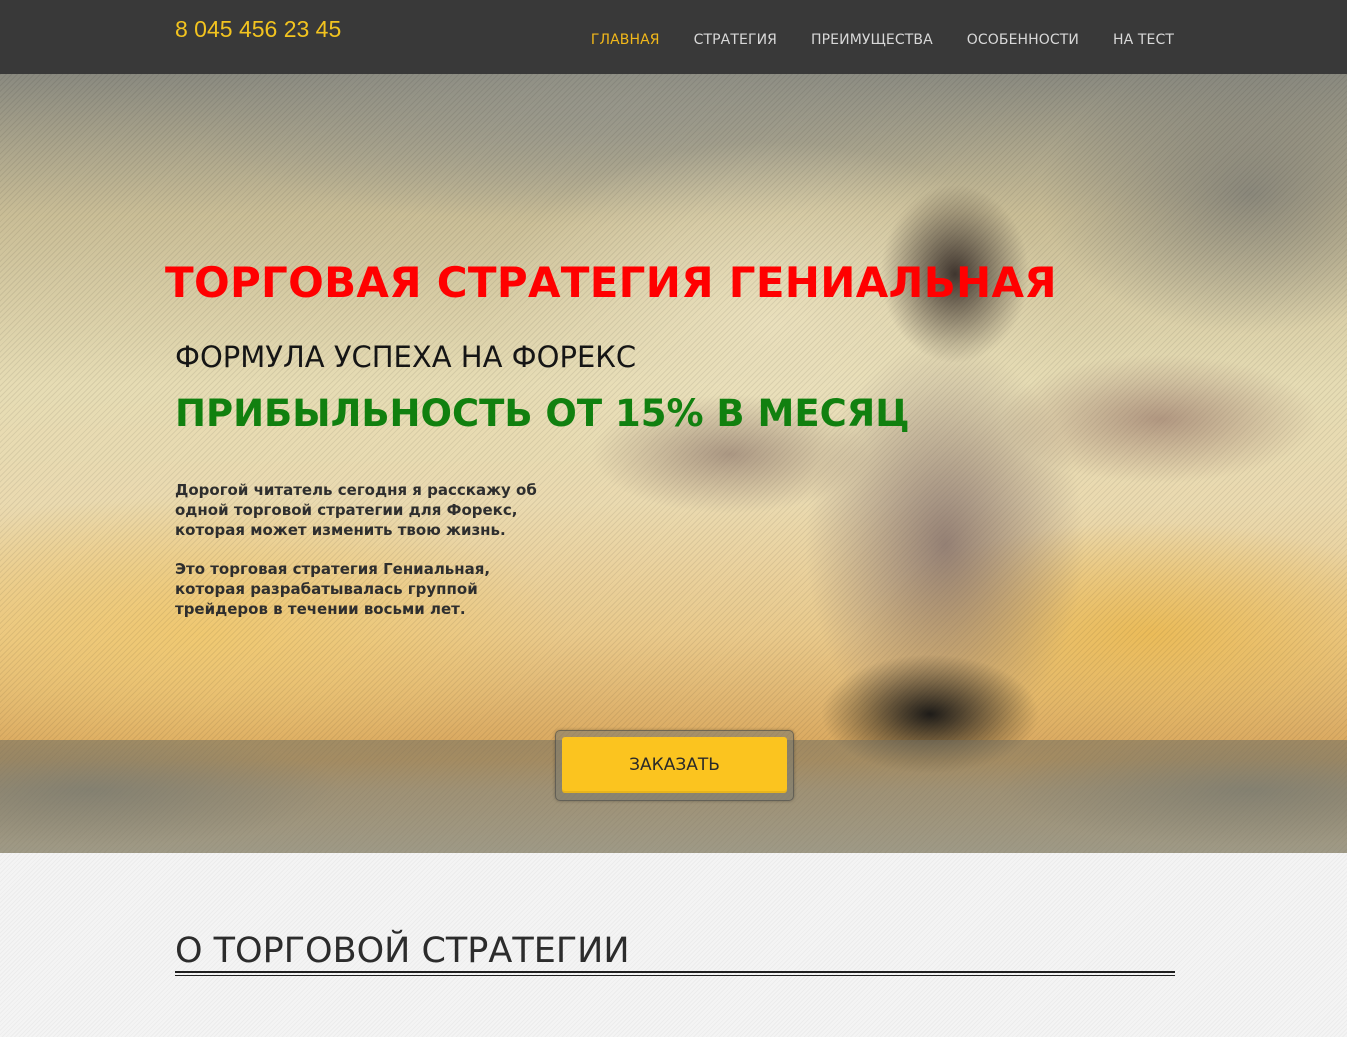  I want to click on hero-subtitle: ФОРМУЛА УСПЕХА НА ФОРЕКС, so click(406, 357).